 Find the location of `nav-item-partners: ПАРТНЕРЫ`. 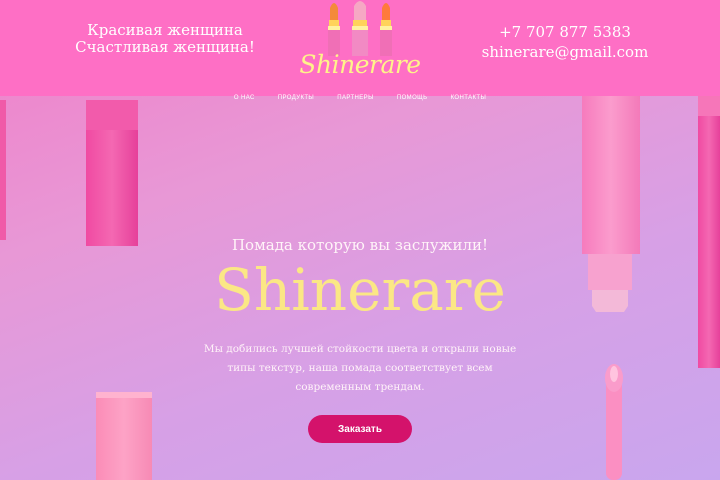

nav-item-partners: ПАРТНЕРЫ is located at coordinates (355, 98).